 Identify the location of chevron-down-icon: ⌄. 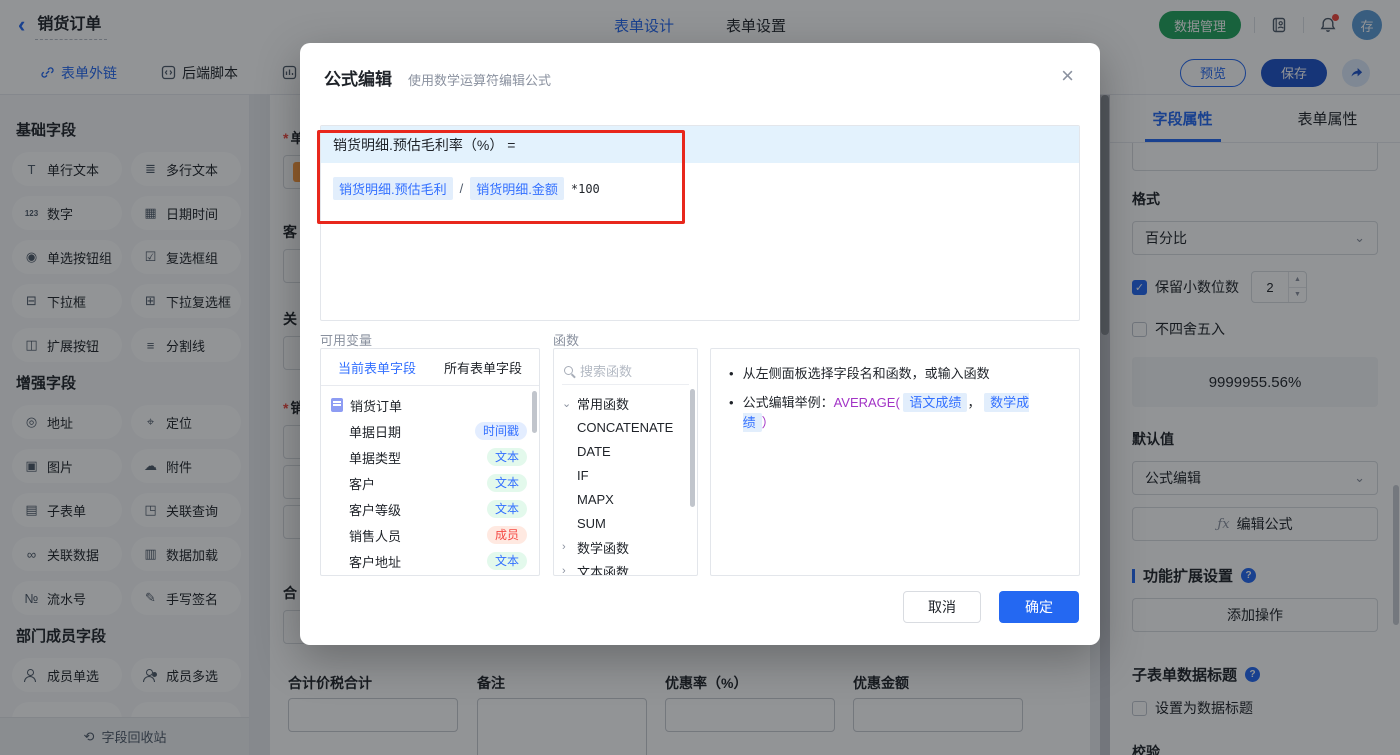
(567, 403).